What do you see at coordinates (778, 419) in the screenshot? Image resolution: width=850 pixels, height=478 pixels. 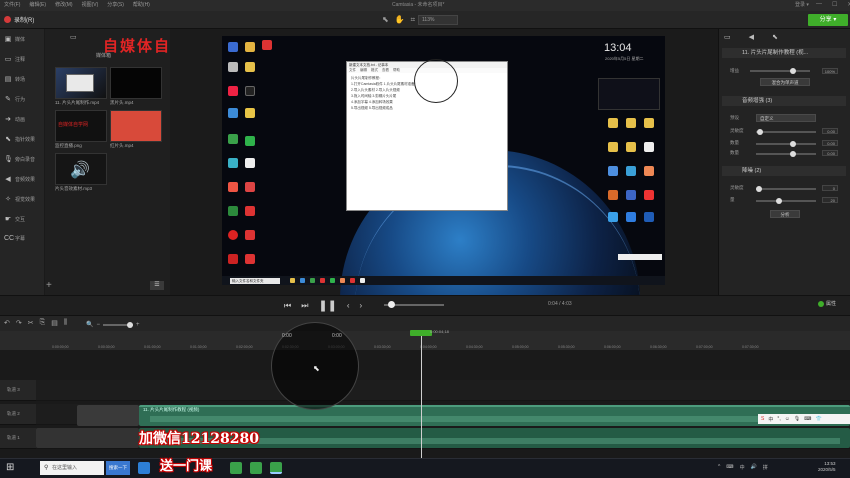 I see `ime-punct-icon: °,` at bounding box center [778, 419].